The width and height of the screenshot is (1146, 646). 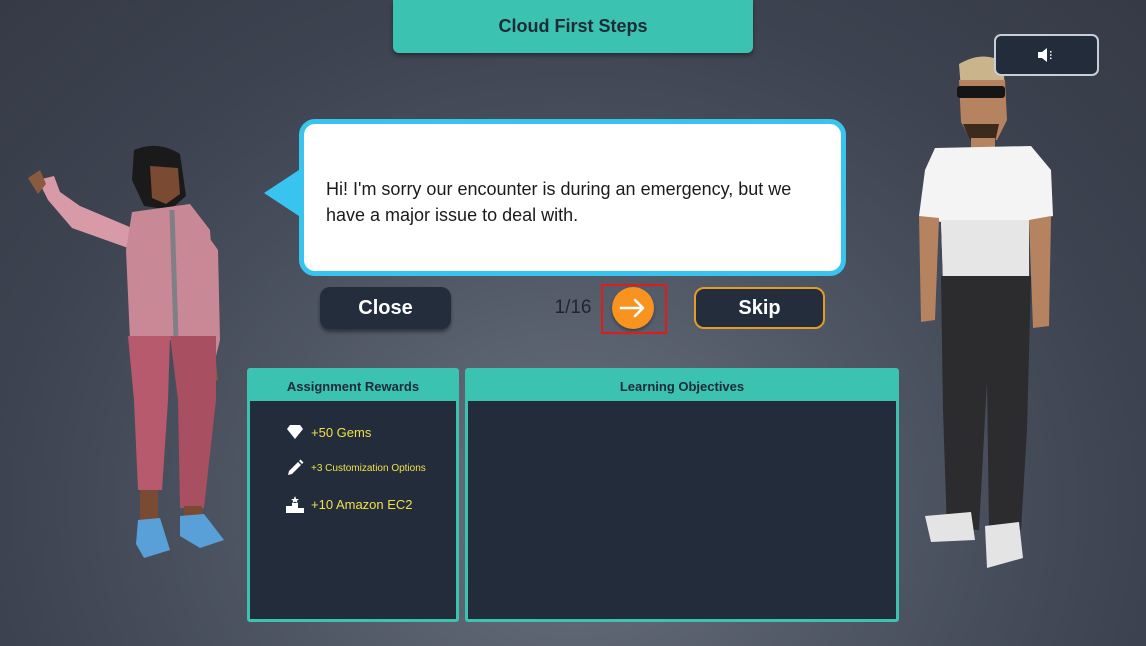 What do you see at coordinates (295, 504) in the screenshot?
I see `podium-icon` at bounding box center [295, 504].